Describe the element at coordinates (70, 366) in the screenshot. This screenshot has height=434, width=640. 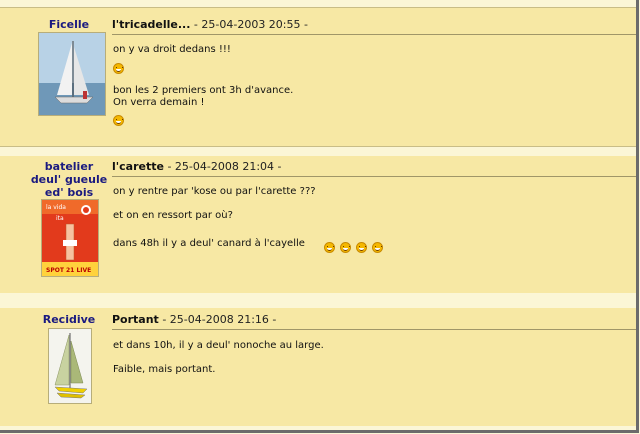
I see `catamaran-icon` at that location.